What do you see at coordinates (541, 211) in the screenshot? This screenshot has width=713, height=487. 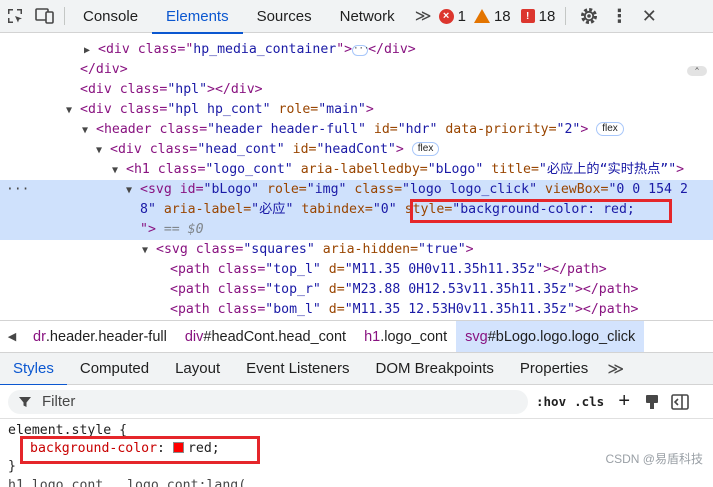 I see `style-attribute-annotation-box` at bounding box center [541, 211].